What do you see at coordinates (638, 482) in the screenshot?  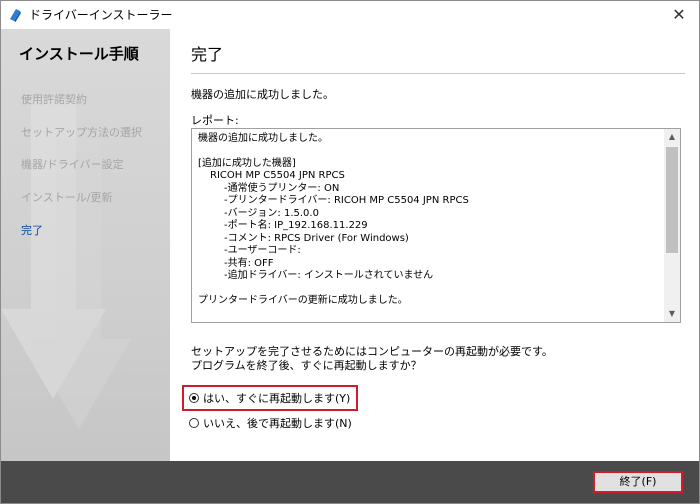 I see `finish-button: 終了(F)` at bounding box center [638, 482].